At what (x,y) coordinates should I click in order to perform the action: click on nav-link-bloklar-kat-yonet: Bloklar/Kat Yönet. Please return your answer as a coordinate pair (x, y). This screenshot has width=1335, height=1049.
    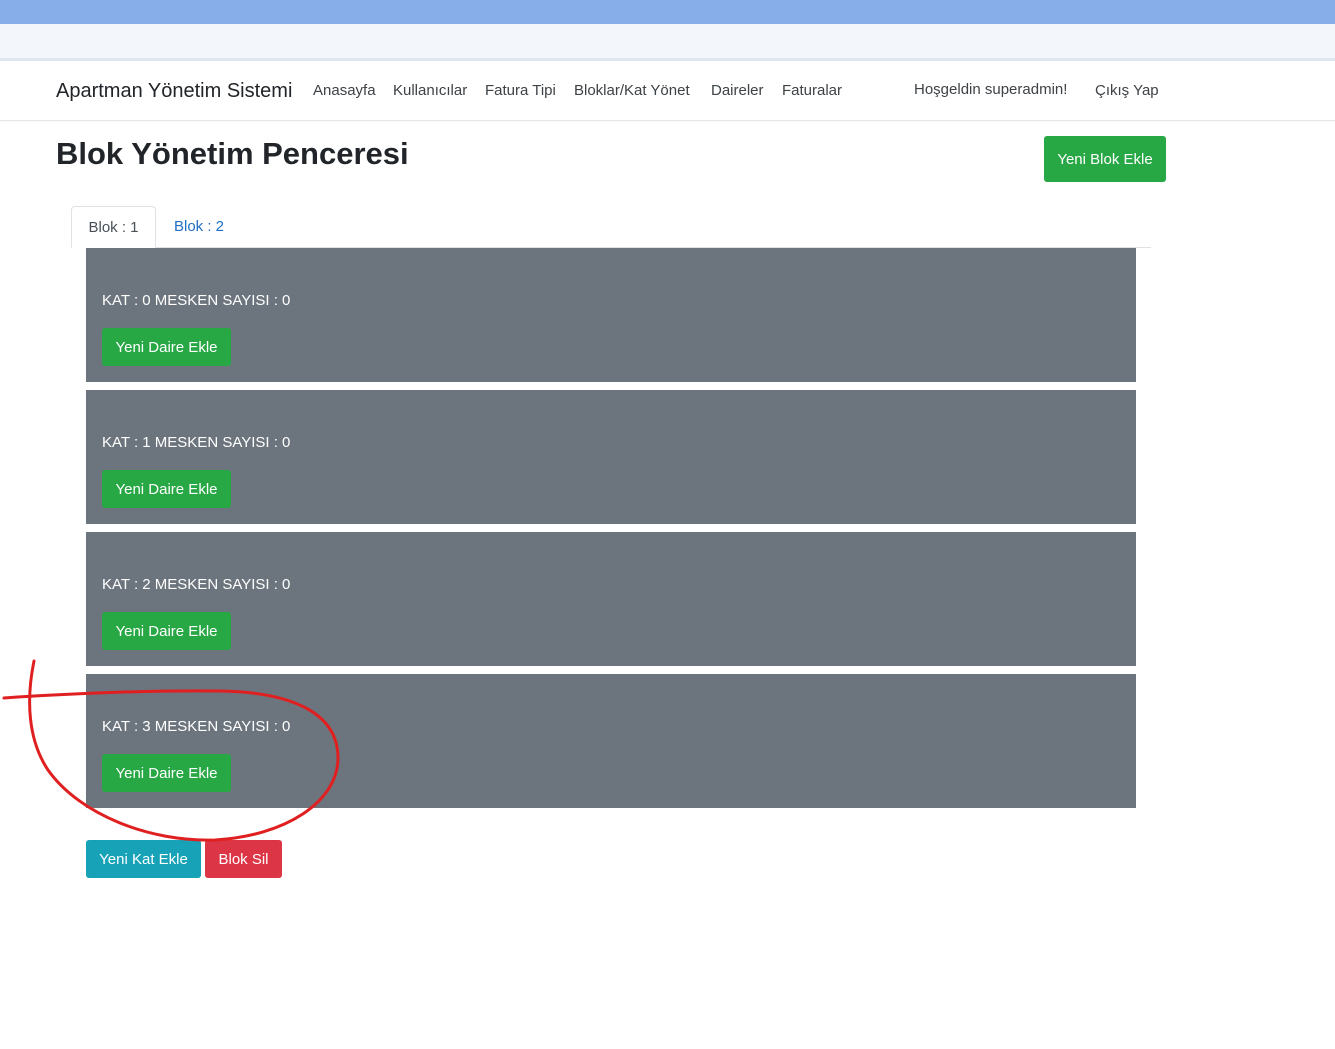
    Looking at the image, I should click on (632, 90).